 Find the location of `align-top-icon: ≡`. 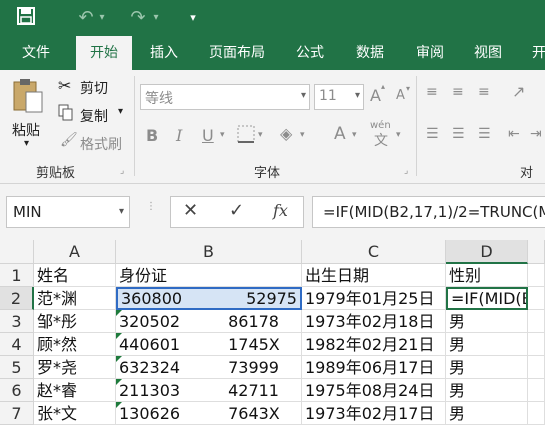

align-top-icon: ≡ is located at coordinates (432, 92).